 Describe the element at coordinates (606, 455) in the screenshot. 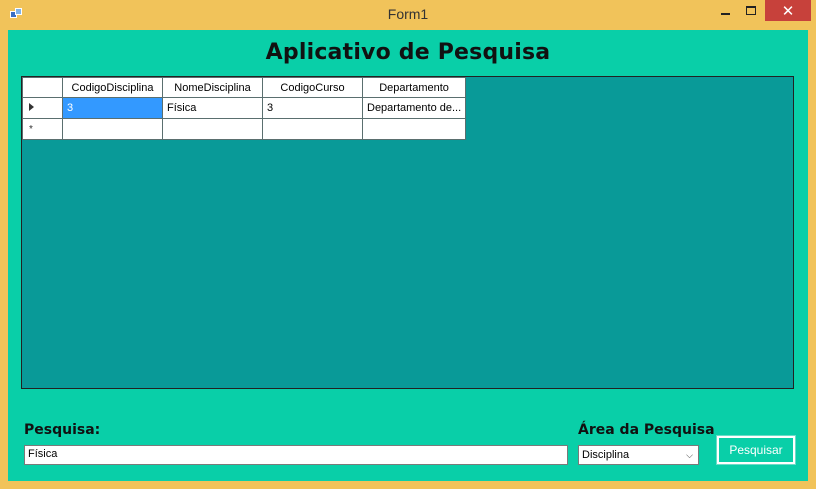

I see `search-area-selected-value: Disciplina` at that location.